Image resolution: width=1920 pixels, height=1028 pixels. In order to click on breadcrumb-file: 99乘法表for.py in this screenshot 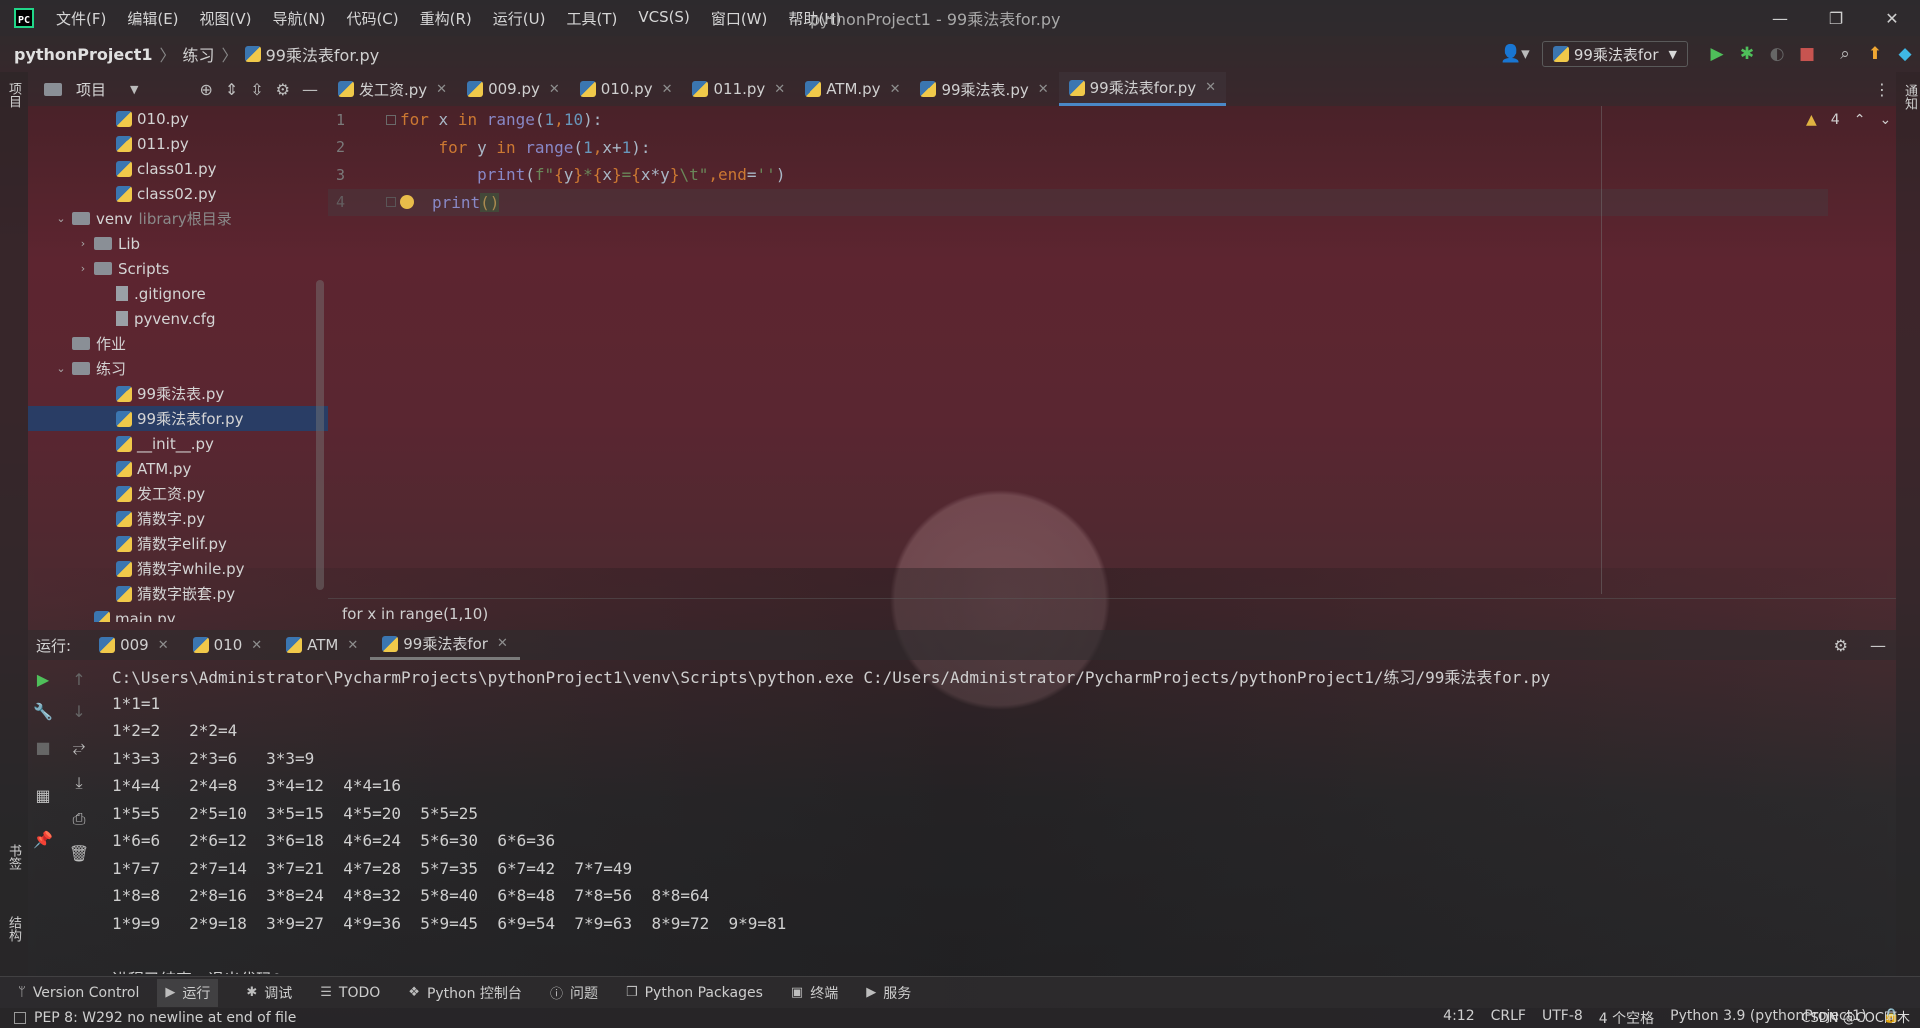, I will do `click(323, 54)`.